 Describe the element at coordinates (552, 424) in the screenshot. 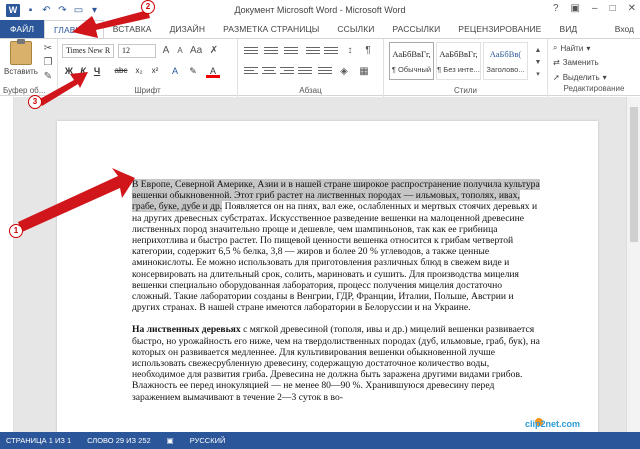

I see `watermark: clip2net.com` at that location.